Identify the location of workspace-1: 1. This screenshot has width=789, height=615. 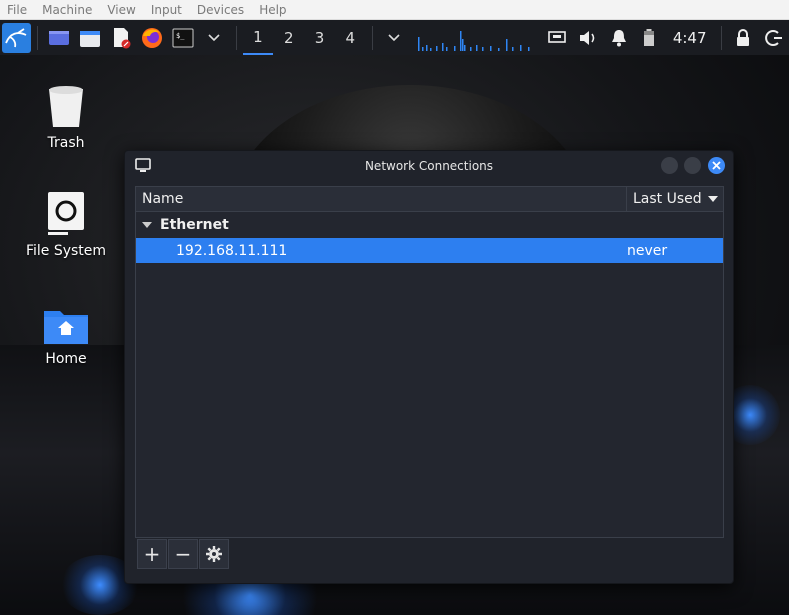
(258, 37).